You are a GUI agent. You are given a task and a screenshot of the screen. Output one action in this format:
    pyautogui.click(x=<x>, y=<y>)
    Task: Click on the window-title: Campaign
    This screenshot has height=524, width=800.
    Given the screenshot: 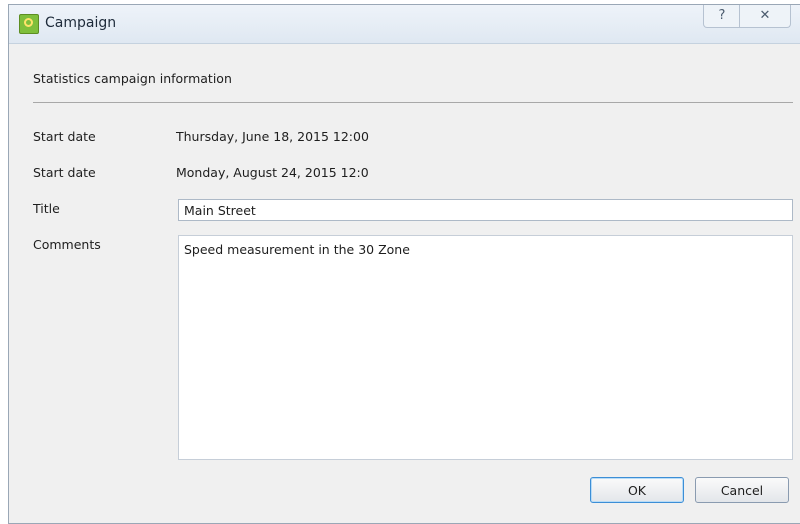 What is the action you would take?
    pyautogui.click(x=81, y=23)
    